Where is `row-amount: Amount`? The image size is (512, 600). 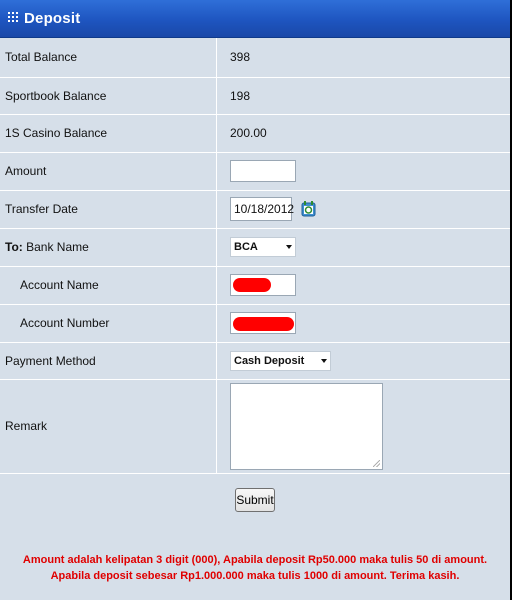
row-amount: Amount is located at coordinates (255, 171).